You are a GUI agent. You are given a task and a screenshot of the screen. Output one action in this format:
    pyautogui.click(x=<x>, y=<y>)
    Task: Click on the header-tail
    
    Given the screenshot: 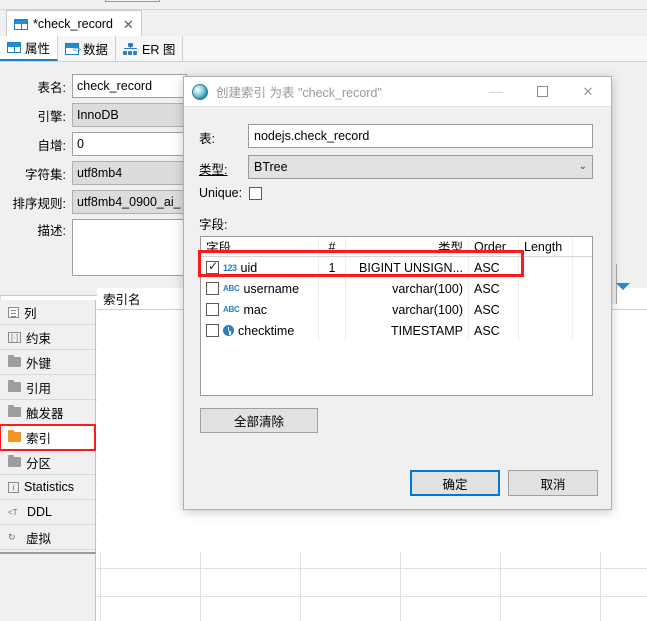 What is the action you would take?
    pyautogui.click(x=582, y=246)
    